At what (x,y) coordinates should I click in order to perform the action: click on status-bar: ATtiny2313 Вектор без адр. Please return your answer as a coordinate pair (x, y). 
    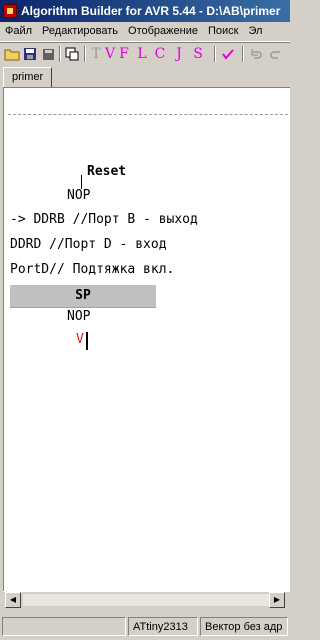
    Looking at the image, I should click on (145, 627).